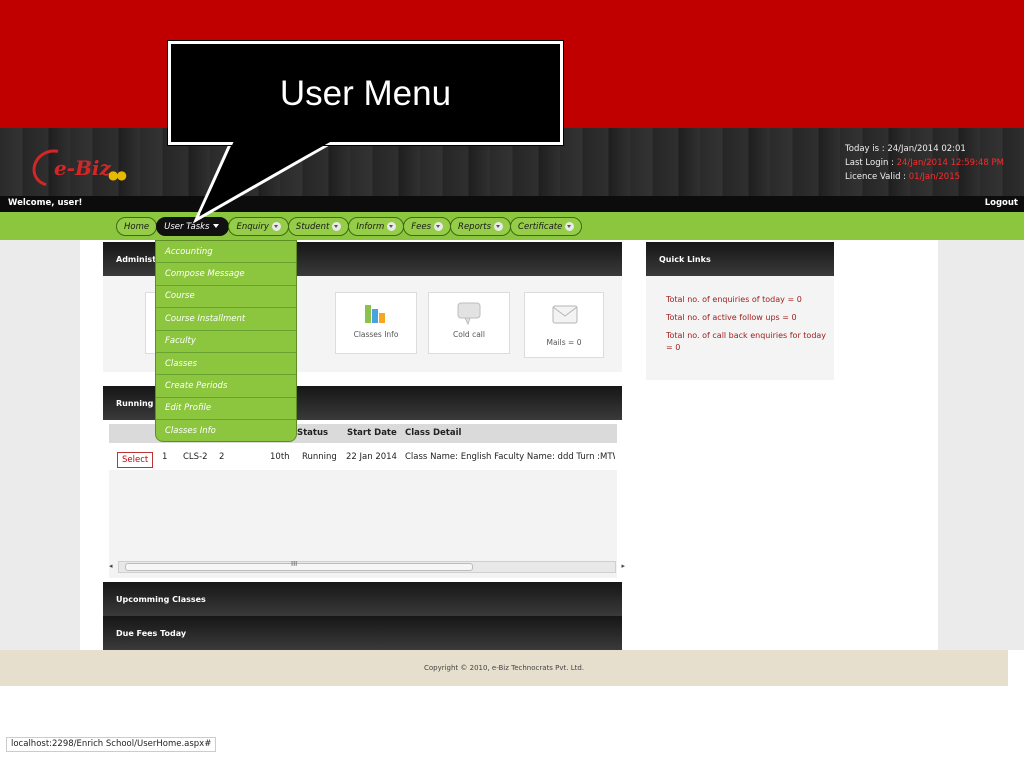  I want to click on upcoming-classes-title: Upcomming Classes, so click(362, 599).